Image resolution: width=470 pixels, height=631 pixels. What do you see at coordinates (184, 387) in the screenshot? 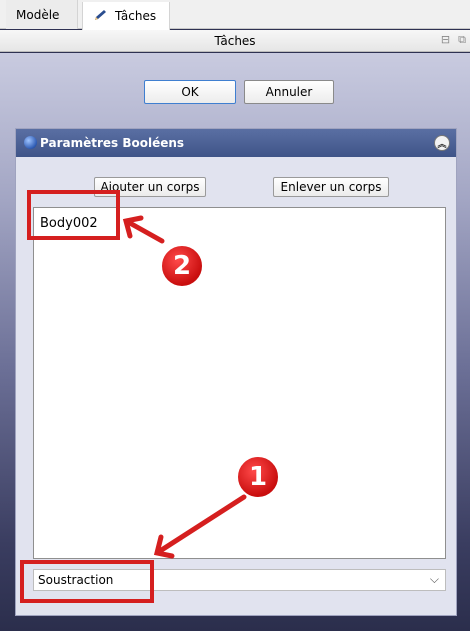
I see `annotation-arrows` at bounding box center [184, 387].